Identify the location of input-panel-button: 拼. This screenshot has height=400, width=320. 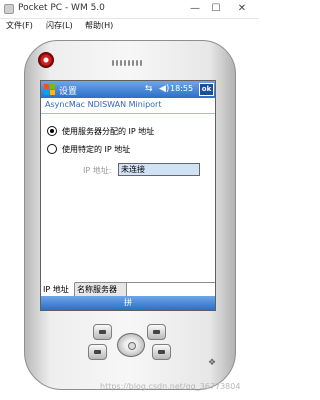
(128, 302).